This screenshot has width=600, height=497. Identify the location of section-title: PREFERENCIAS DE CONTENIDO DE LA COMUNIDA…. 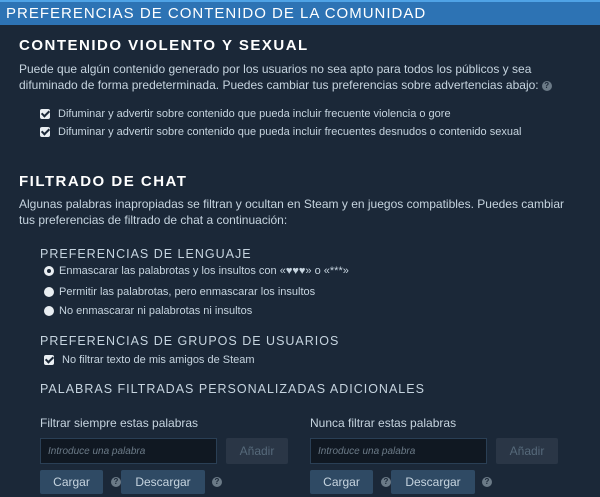
(216, 13).